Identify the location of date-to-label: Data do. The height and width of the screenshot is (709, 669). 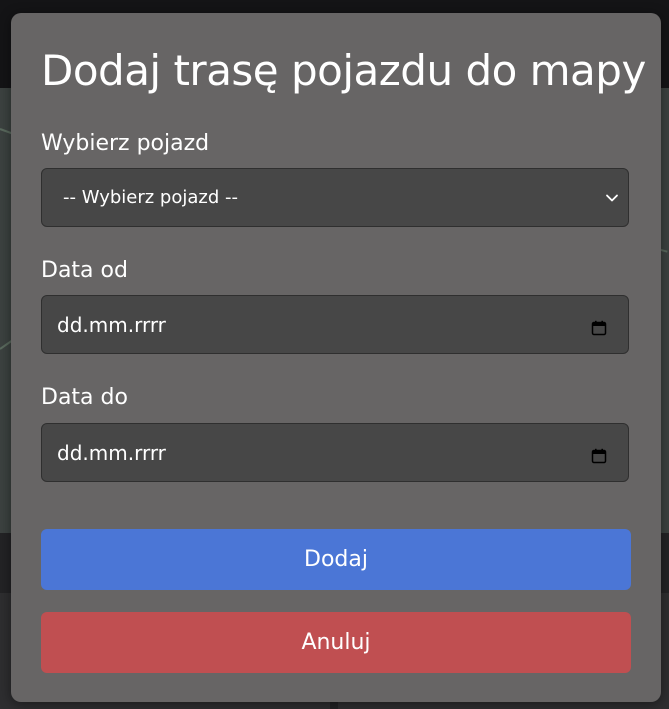
(84, 397).